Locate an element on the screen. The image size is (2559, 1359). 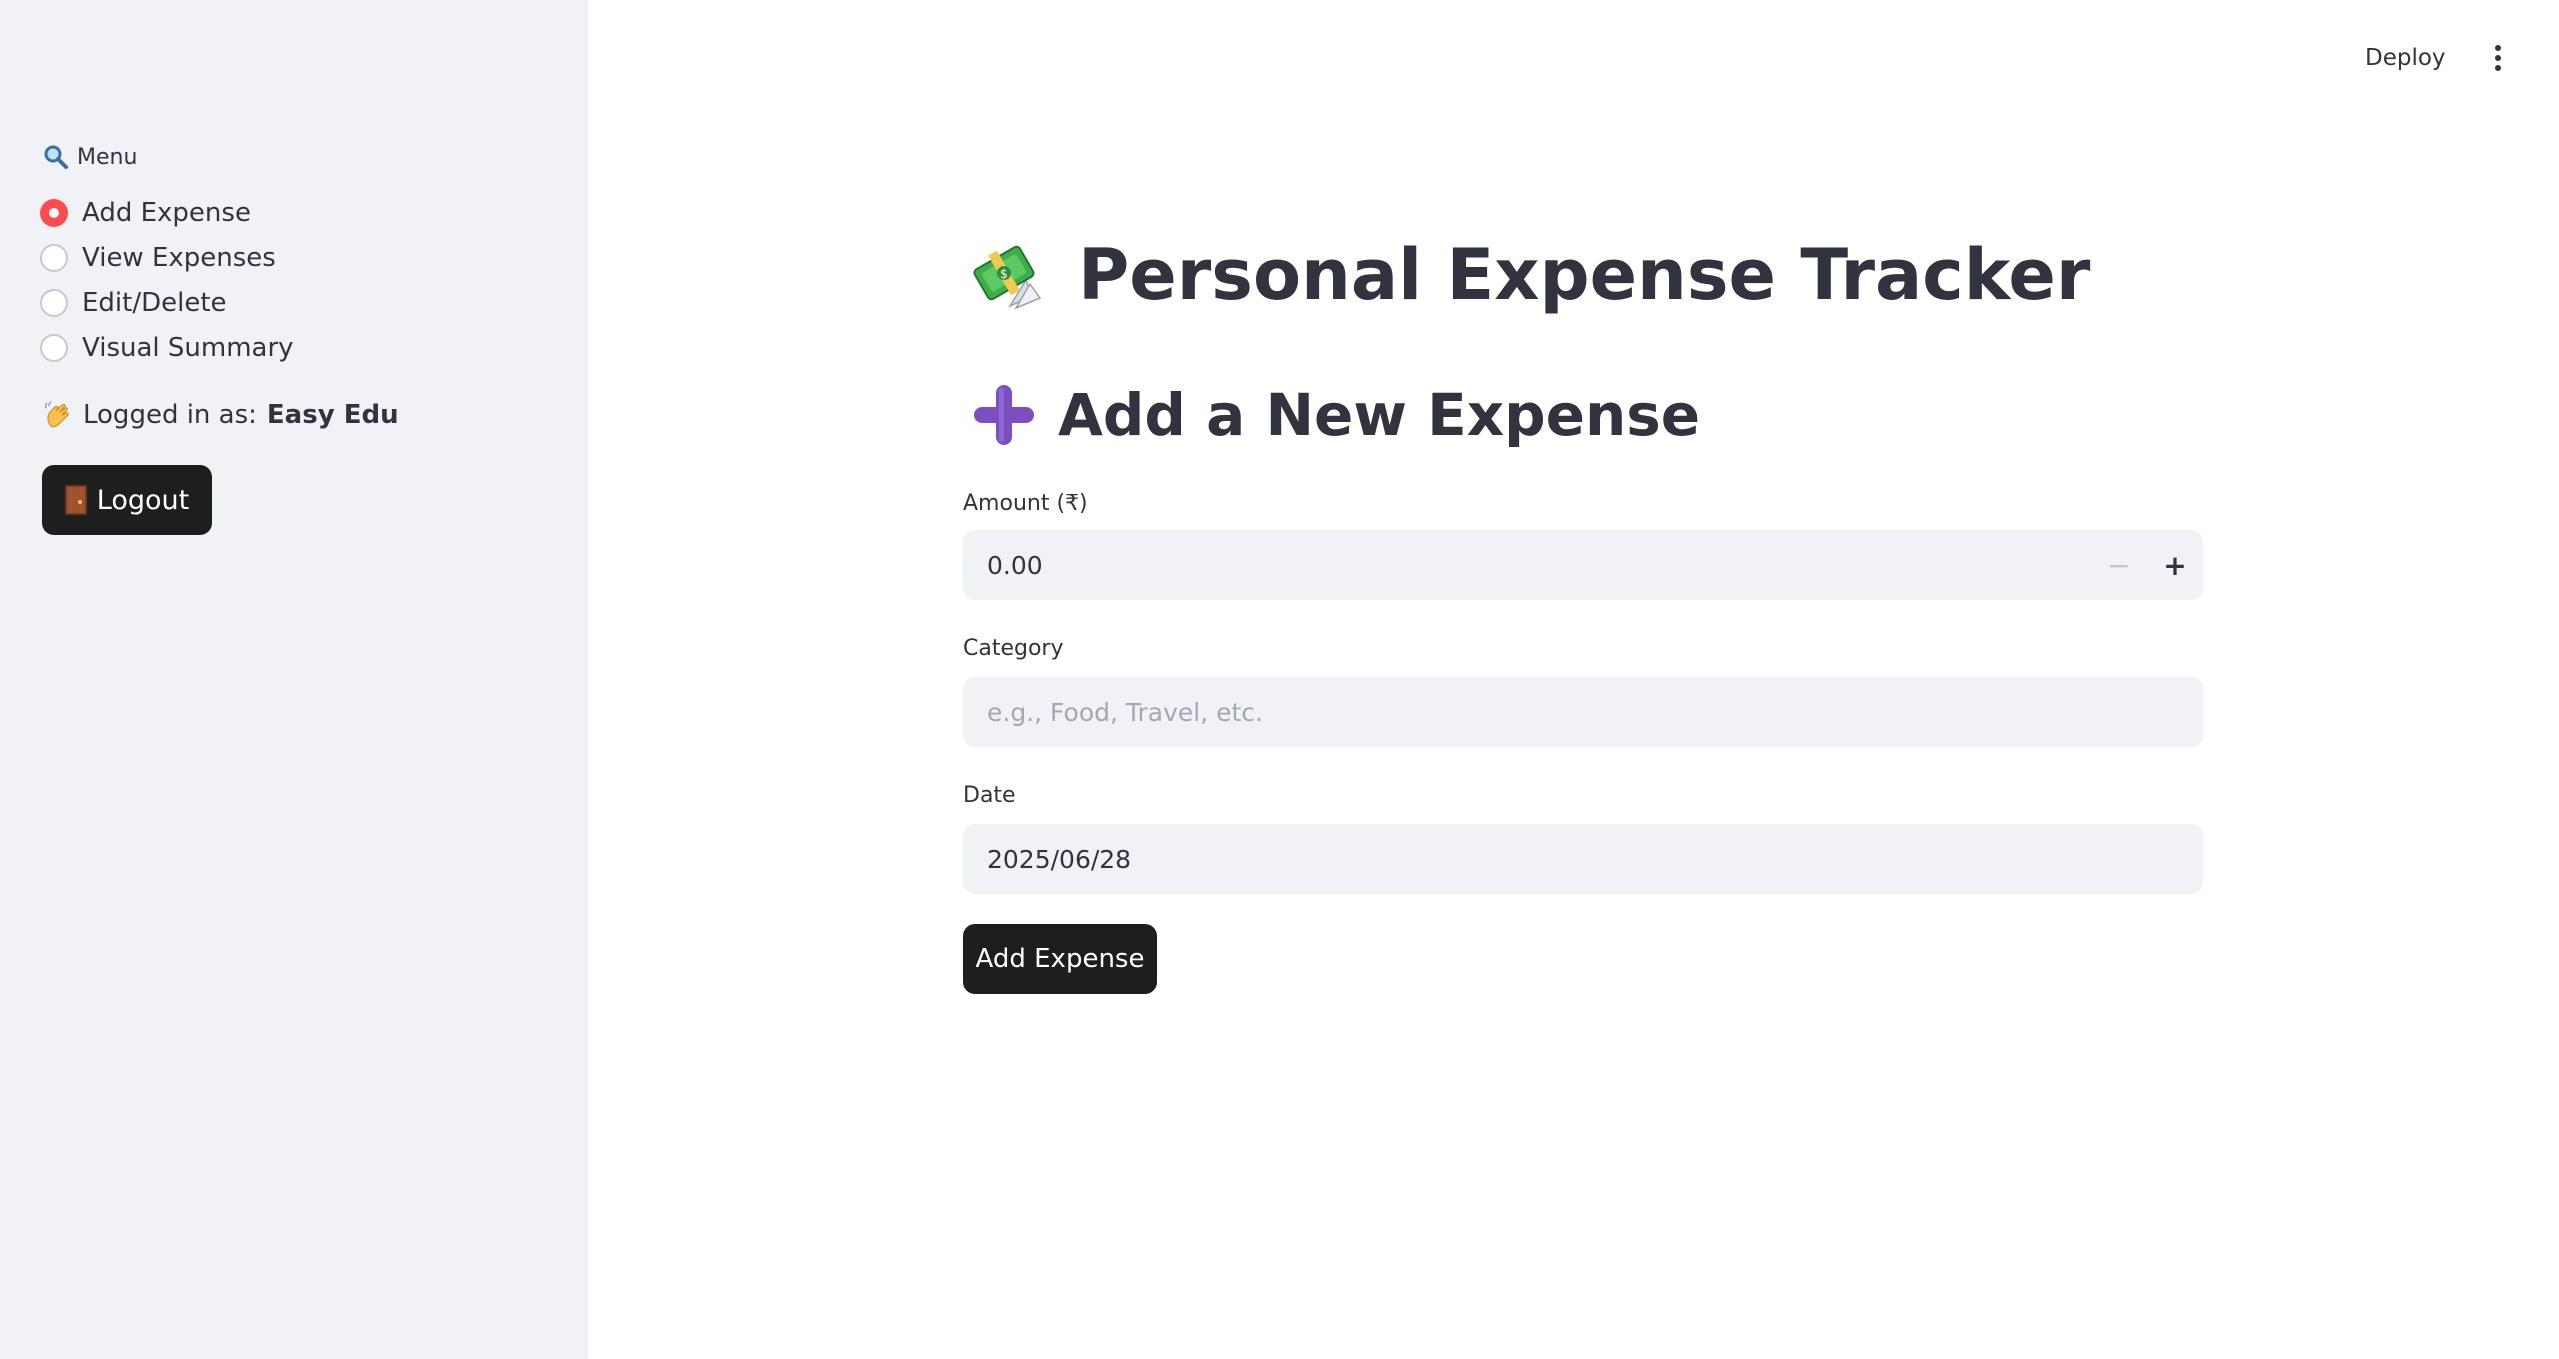
plus-icon is located at coordinates (1004, 415).